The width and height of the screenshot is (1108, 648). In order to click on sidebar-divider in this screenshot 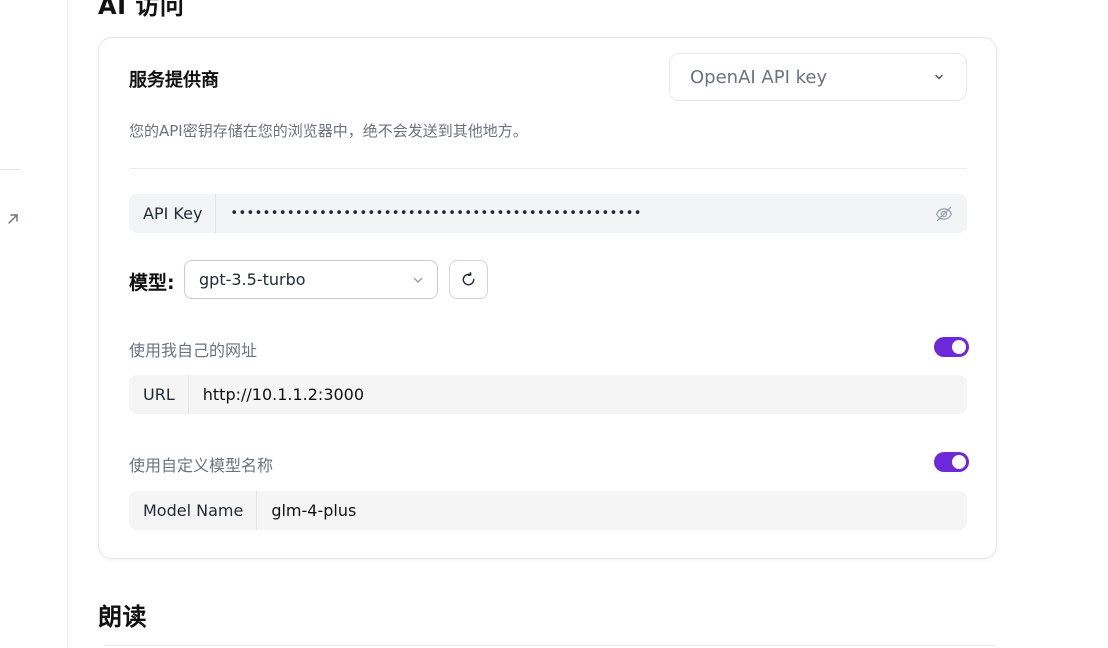, I will do `click(11, 169)`.